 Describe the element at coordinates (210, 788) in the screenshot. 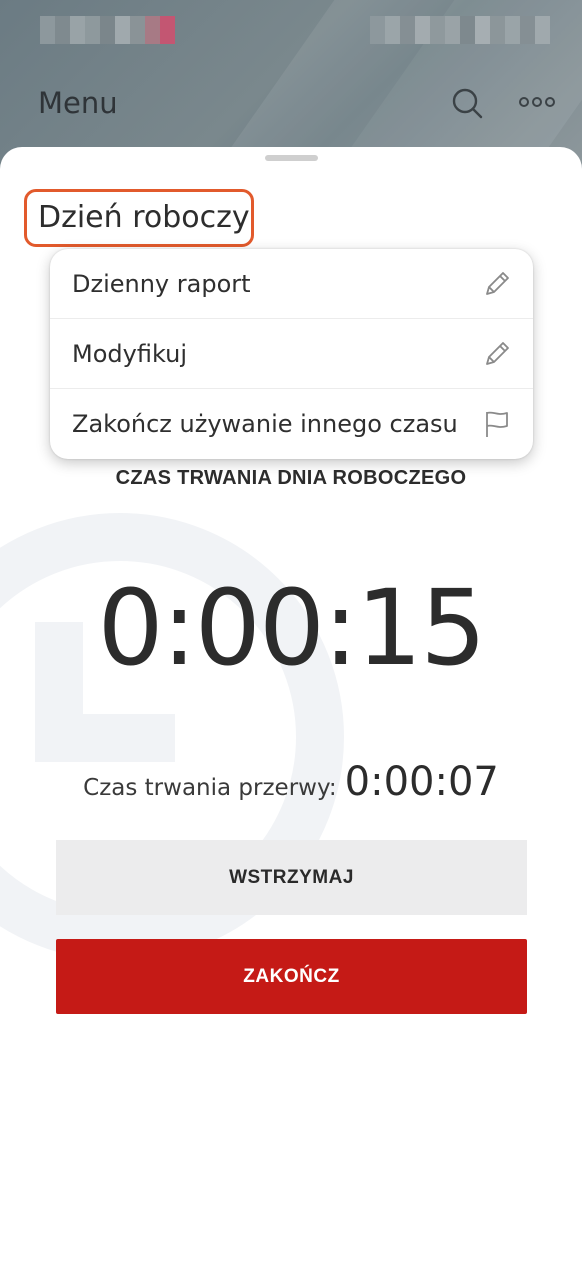

I see `break-label: Czas trwania przerwy:` at that location.